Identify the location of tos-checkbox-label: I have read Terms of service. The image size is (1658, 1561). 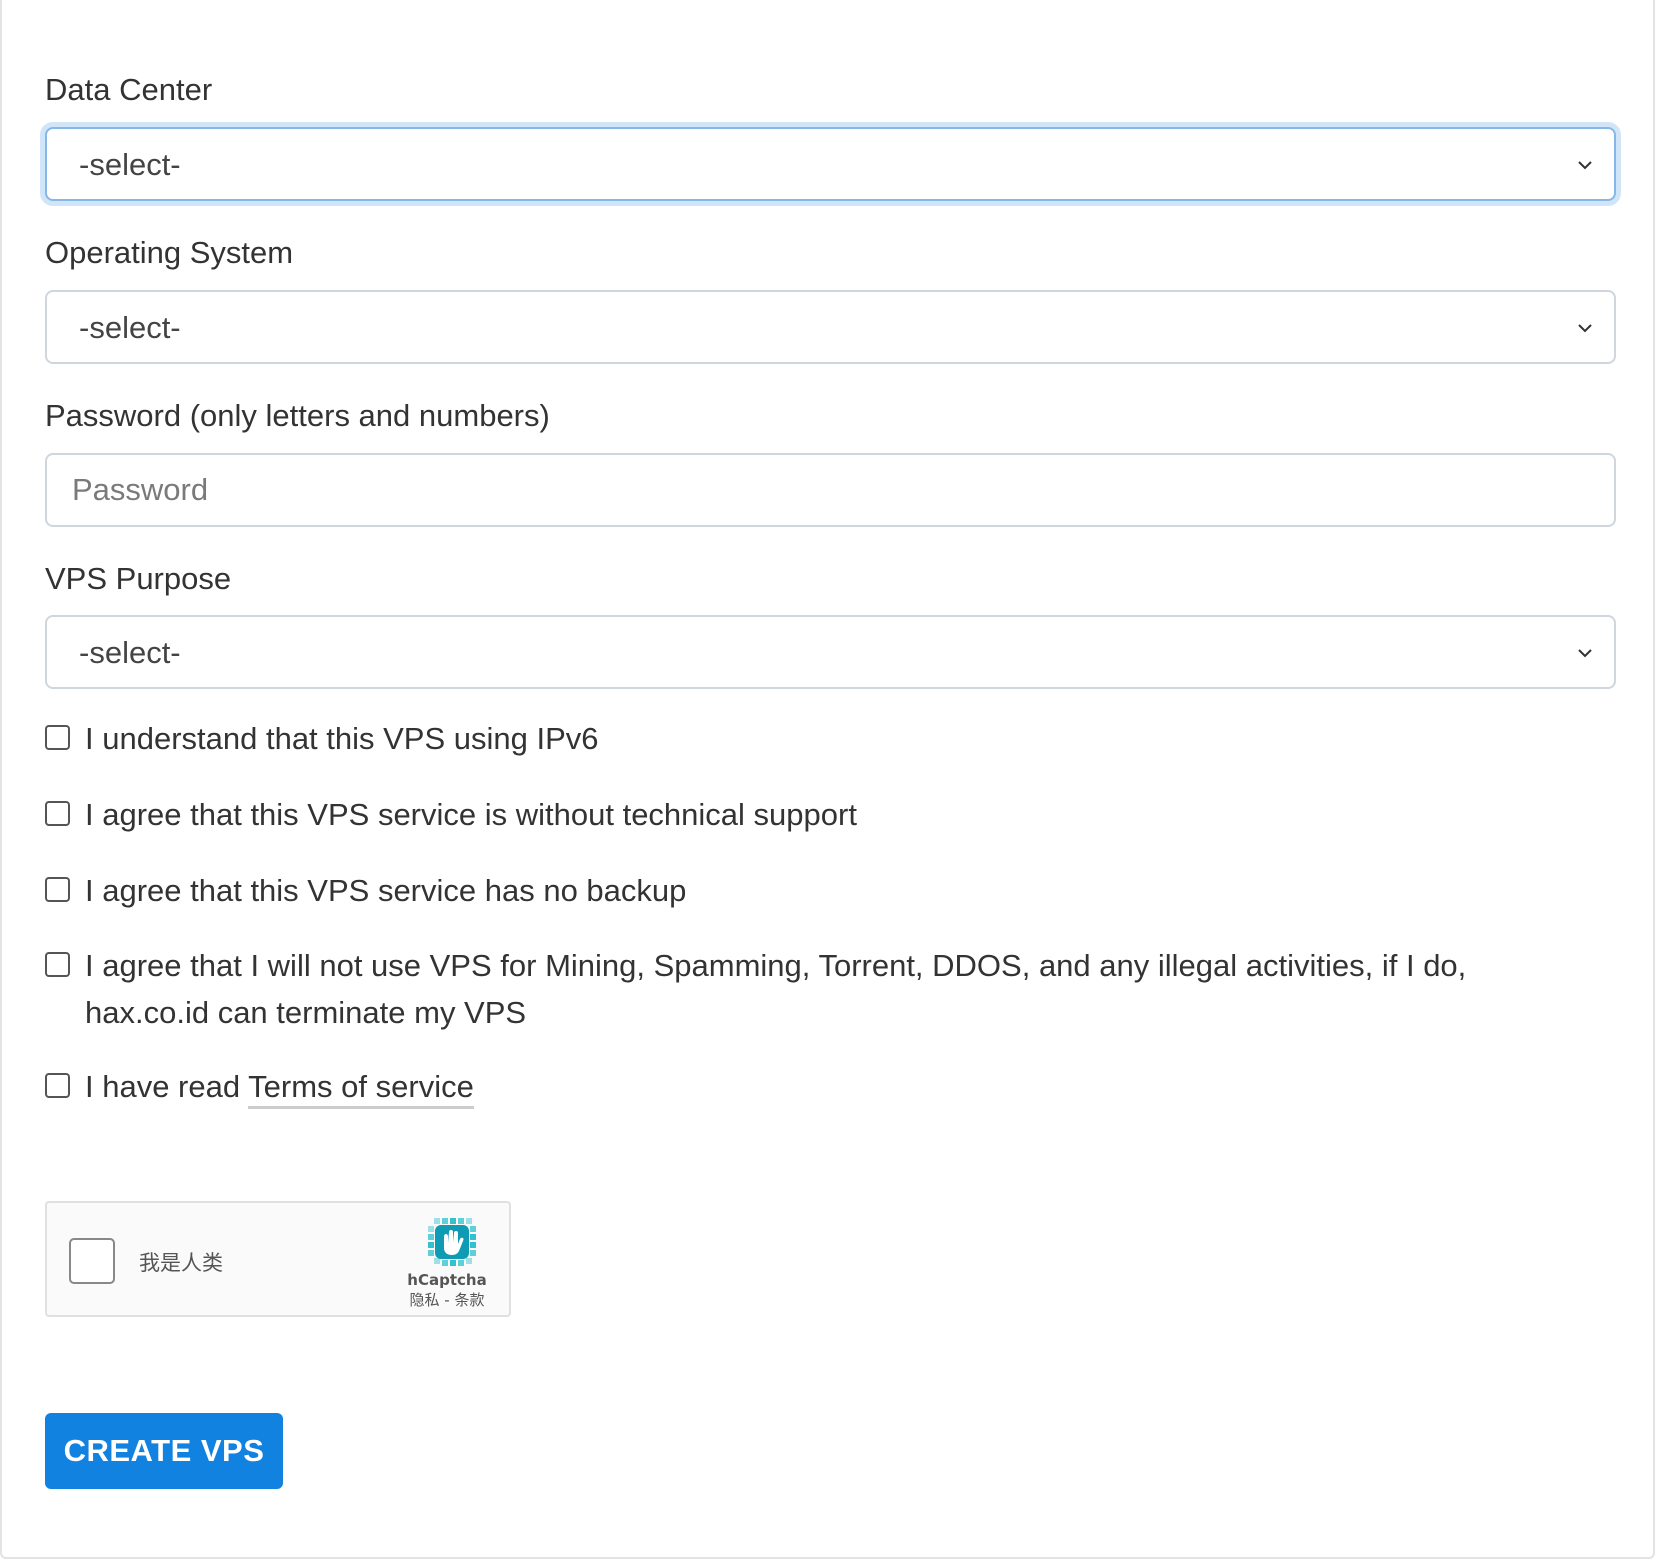
(835, 1086).